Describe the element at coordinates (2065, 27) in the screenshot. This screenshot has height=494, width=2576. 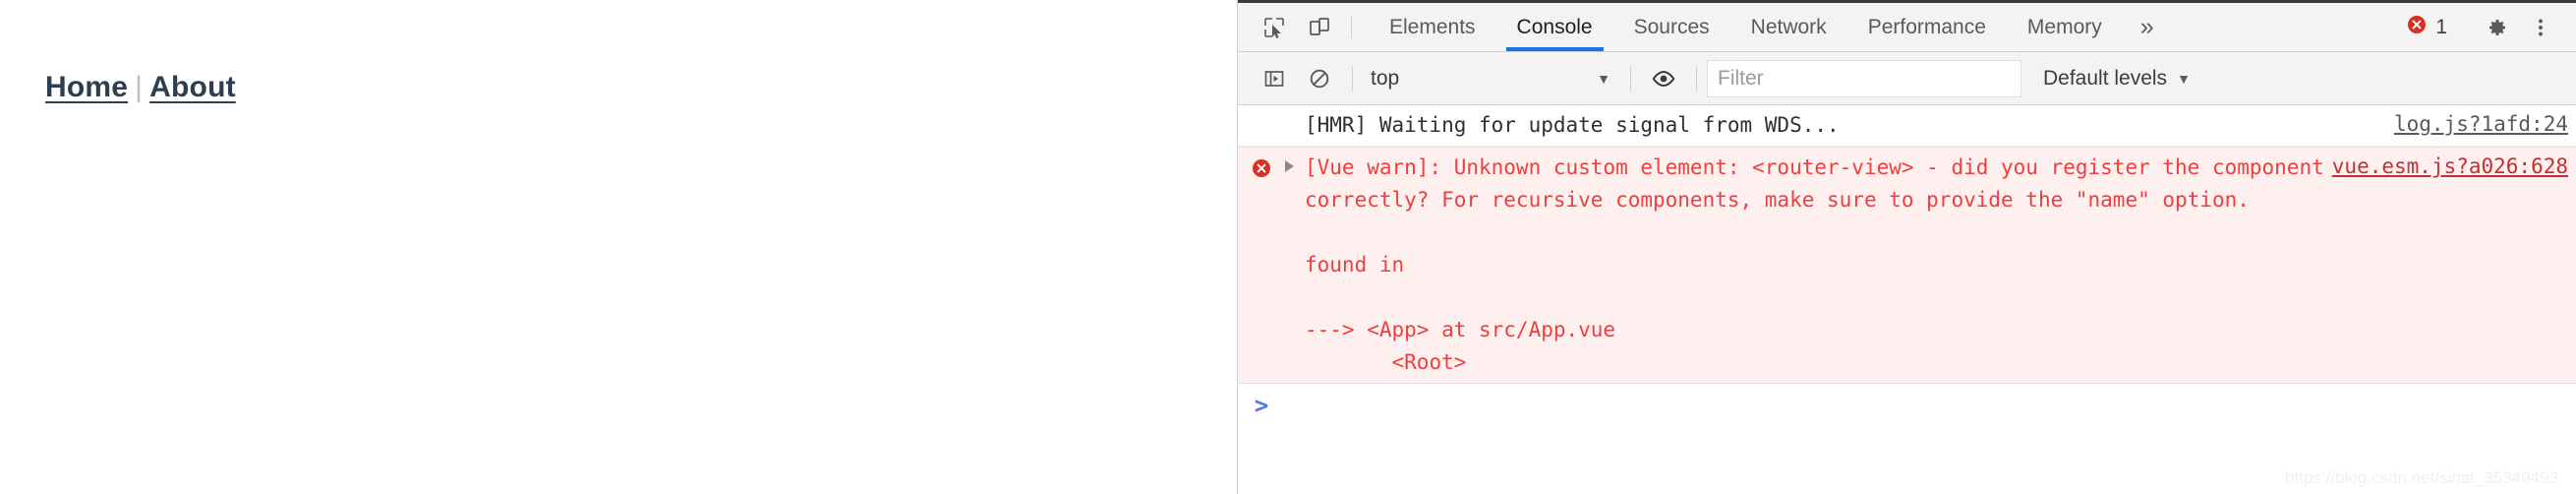
I see `tab-memory: Memory` at that location.